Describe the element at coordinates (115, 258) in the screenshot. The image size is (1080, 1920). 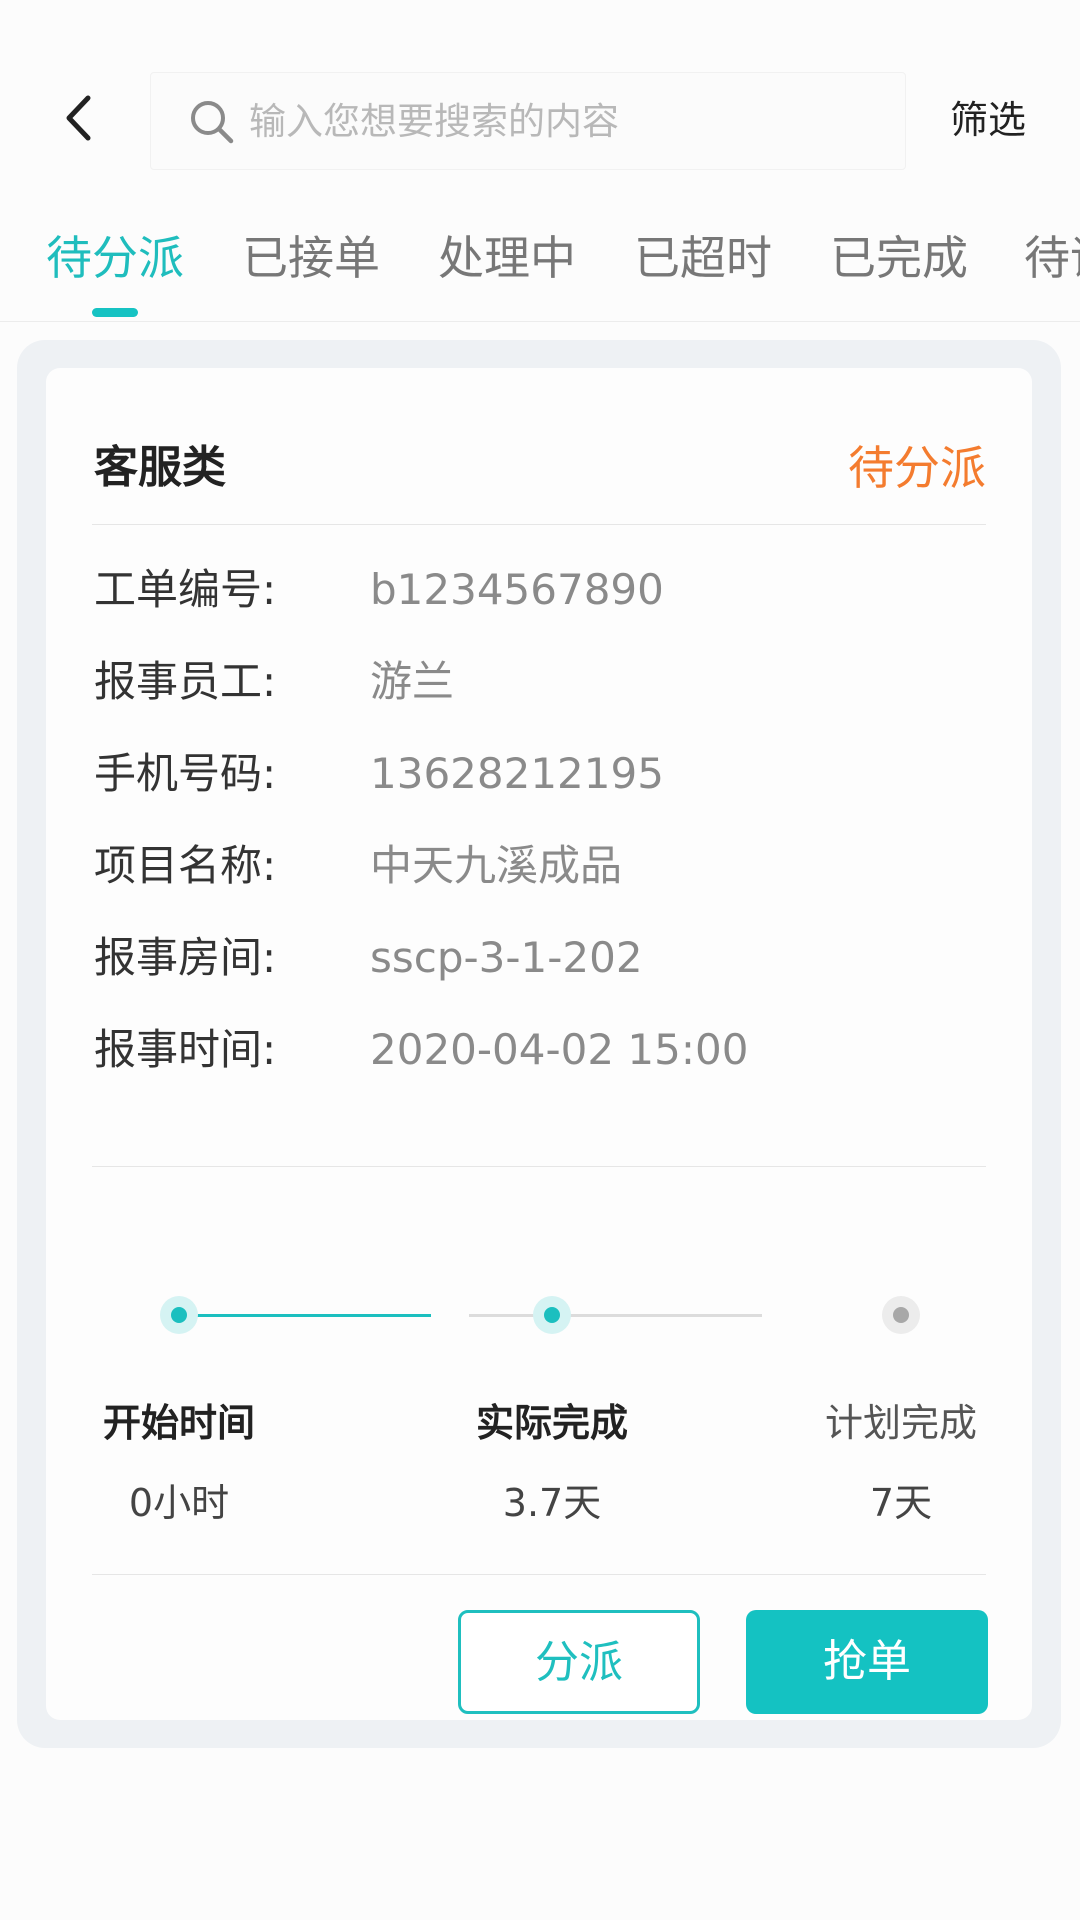
I see `tab-pending-dispatch: 待分派` at that location.